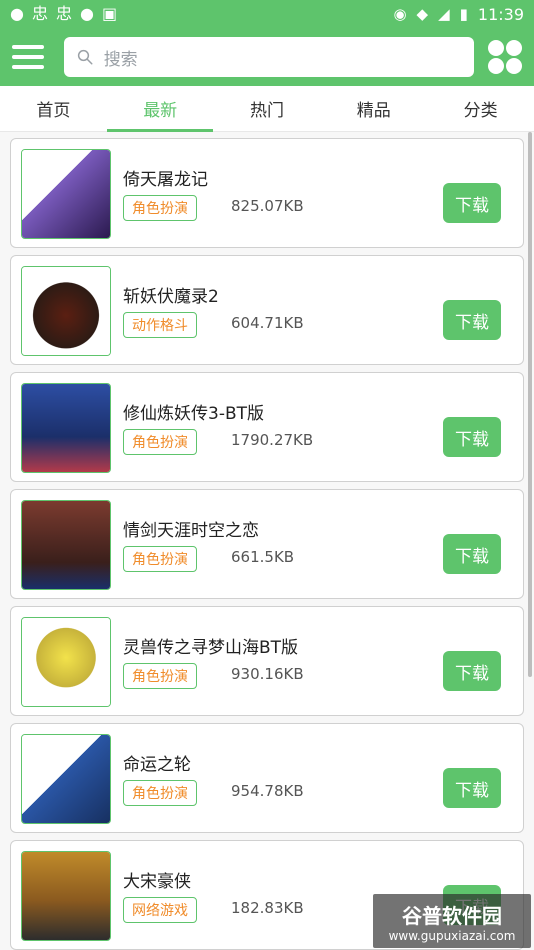 This screenshot has width=534, height=950. Describe the element at coordinates (120, 59) in the screenshot. I see `search-placeholder: 搜索` at that location.